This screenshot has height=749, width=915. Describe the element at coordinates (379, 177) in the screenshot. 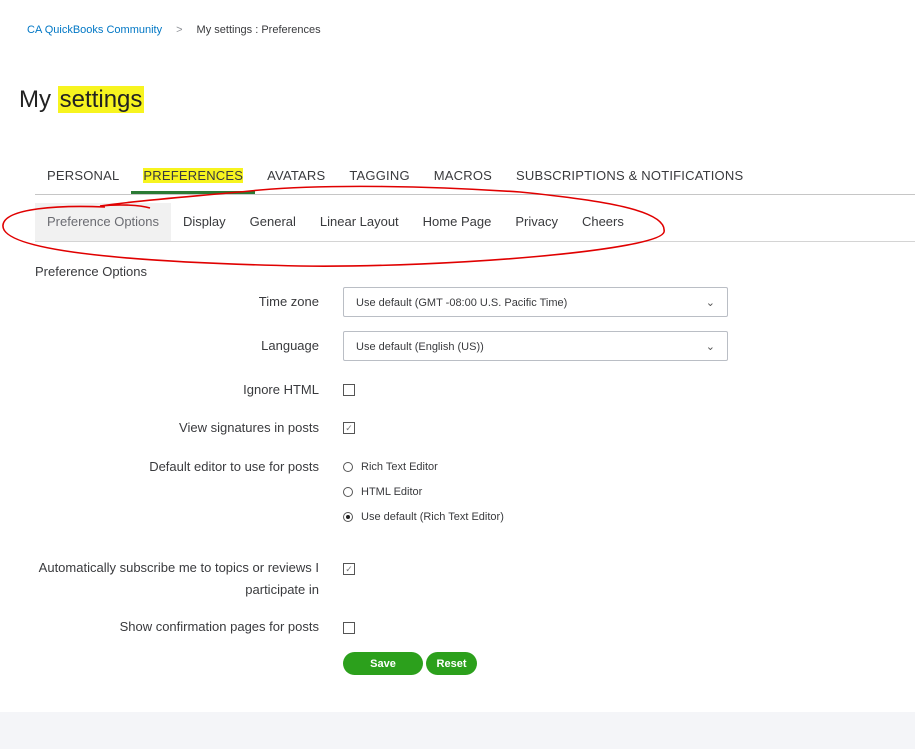

I see `tab-tagging: TAGGING` at that location.